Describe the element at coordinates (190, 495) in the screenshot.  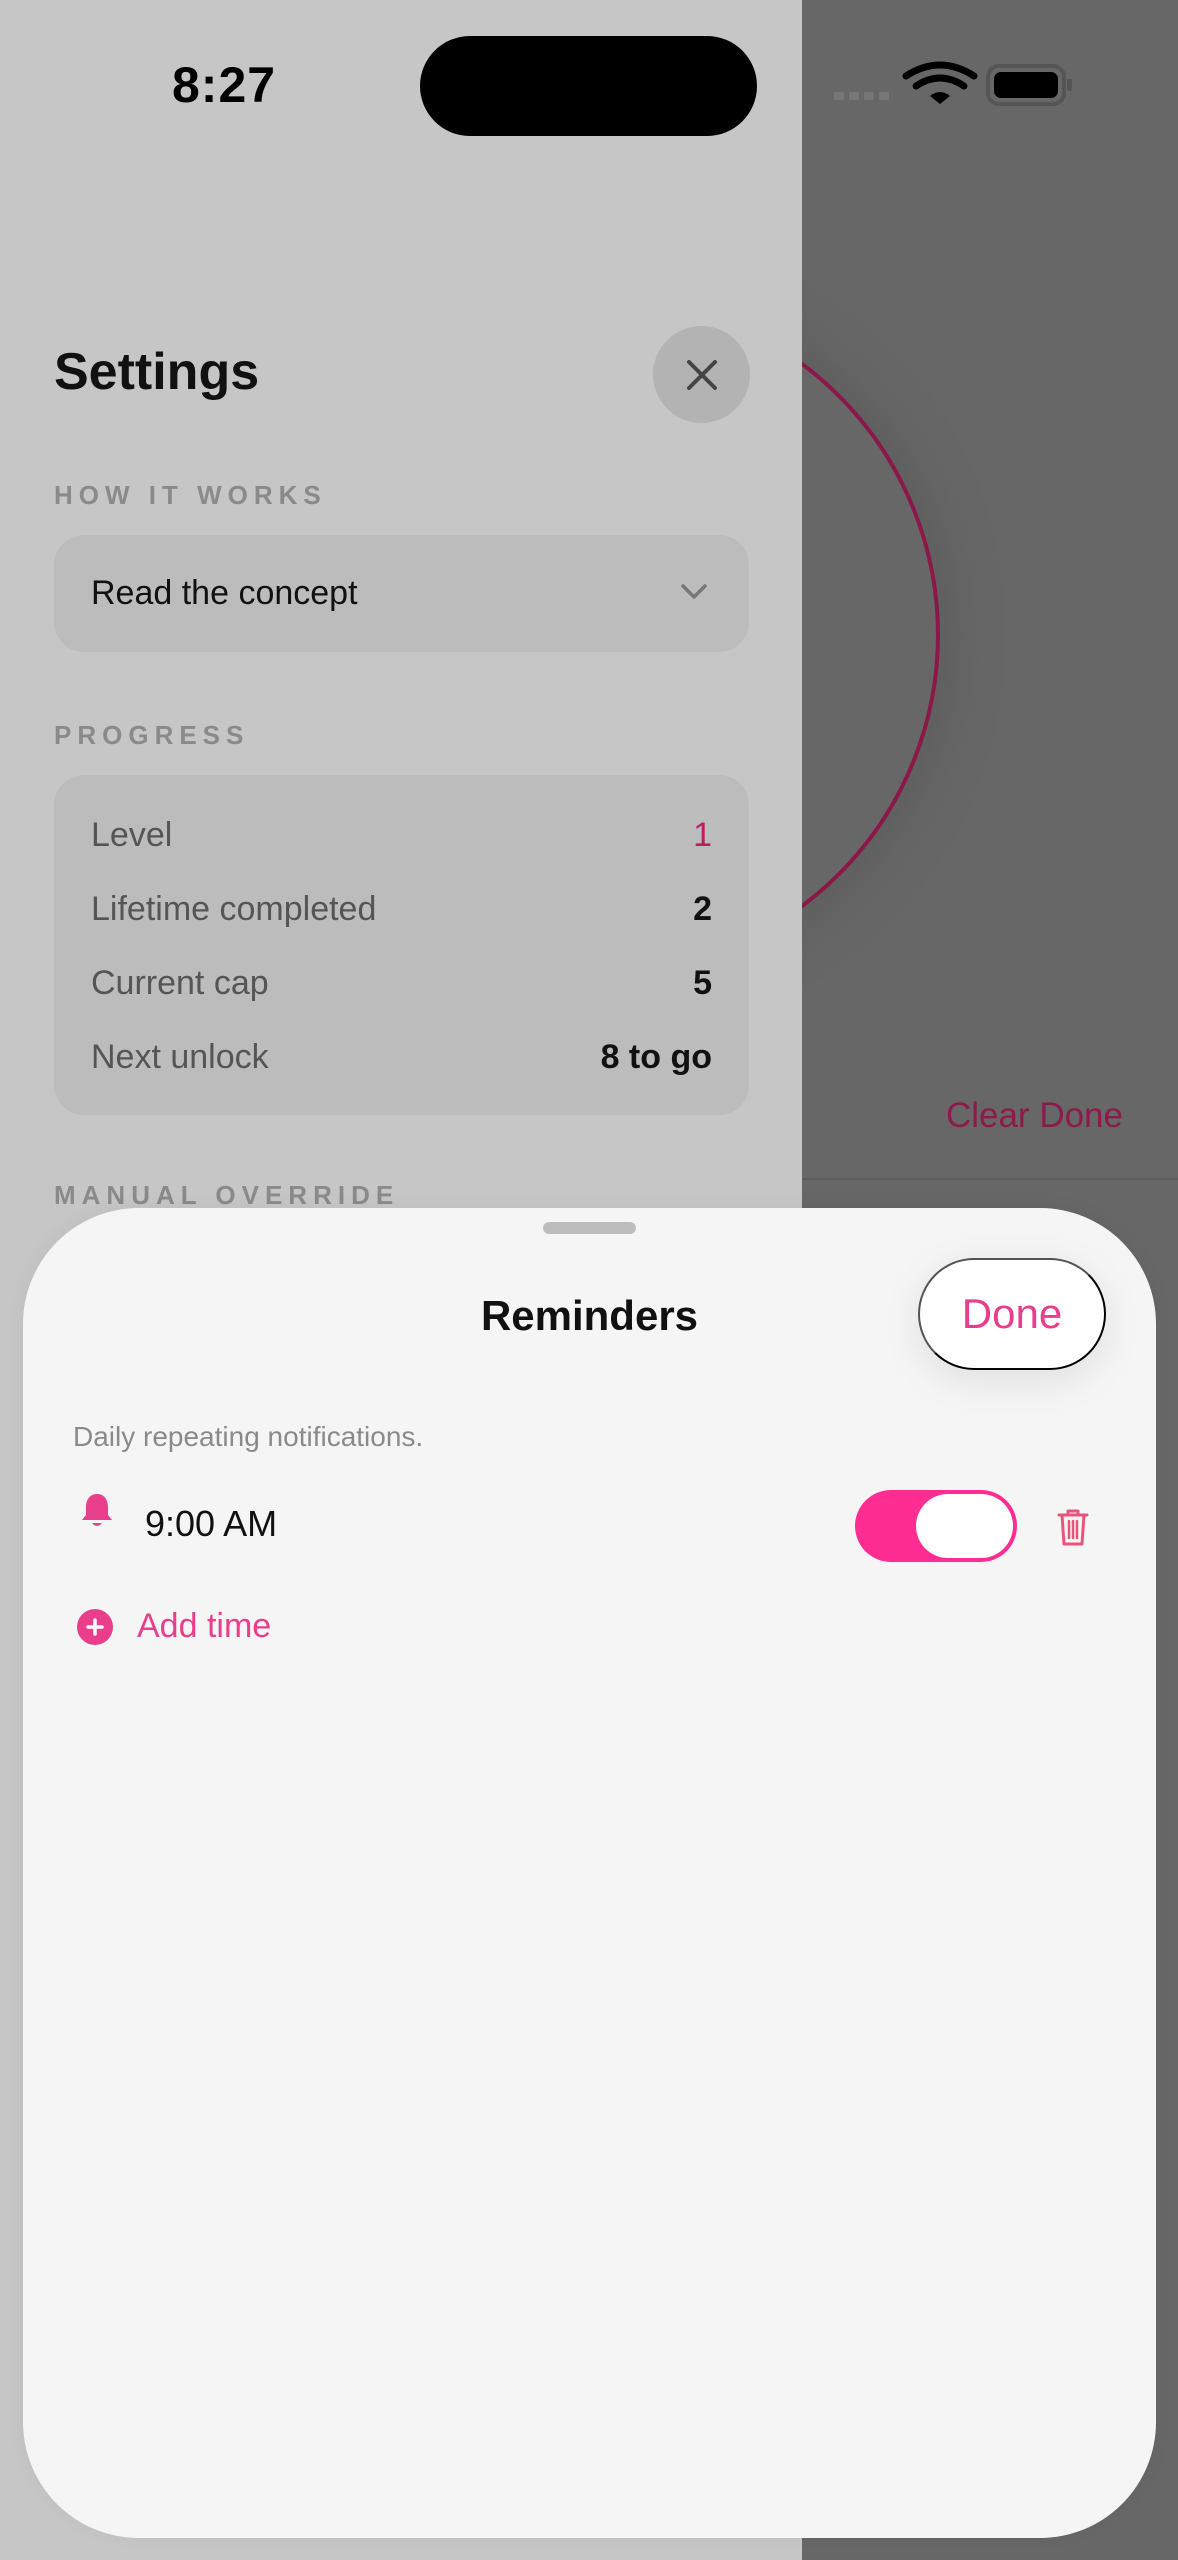
I see `how-it-works-label: HOW IT WORKS` at that location.